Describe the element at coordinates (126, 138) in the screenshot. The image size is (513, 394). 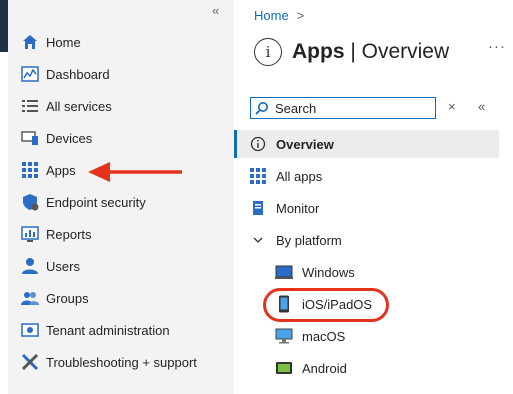
I see `nav-item-devices: Devices` at that location.